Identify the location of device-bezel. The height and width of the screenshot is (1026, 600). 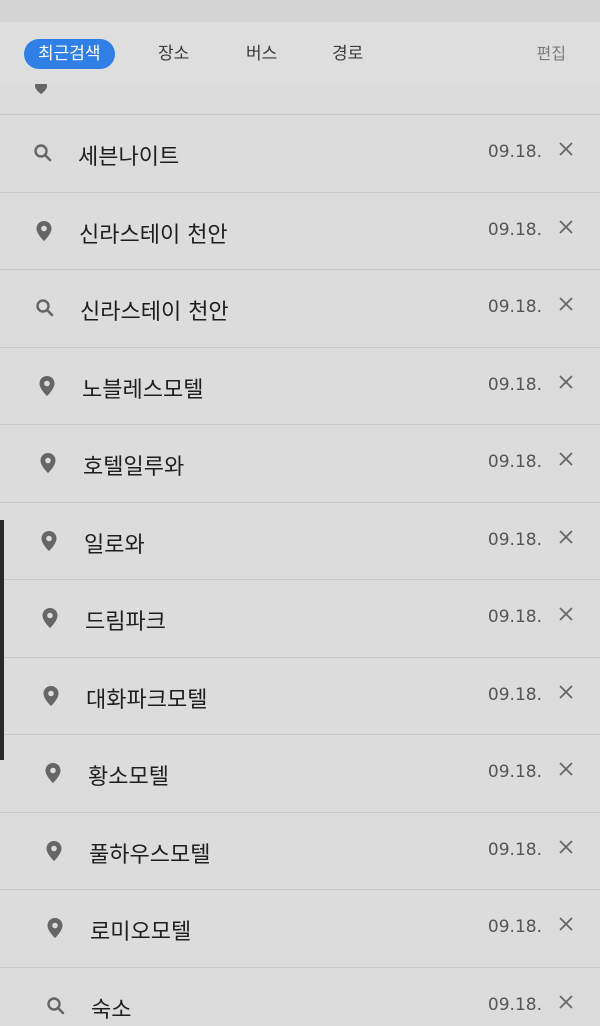
(2, 640).